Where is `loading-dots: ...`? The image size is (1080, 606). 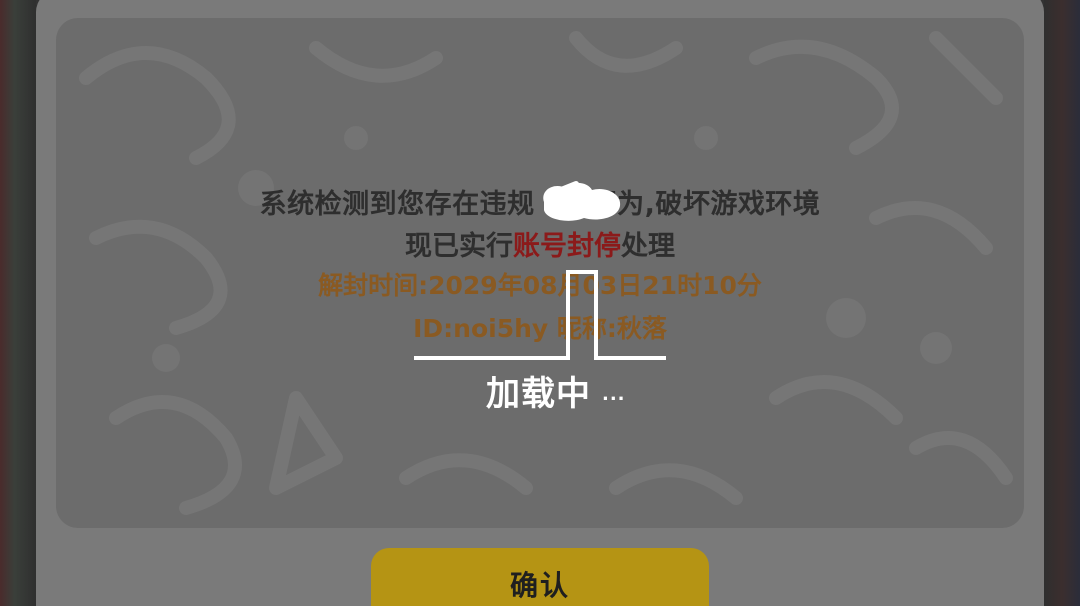 loading-dots: ... is located at coordinates (614, 394).